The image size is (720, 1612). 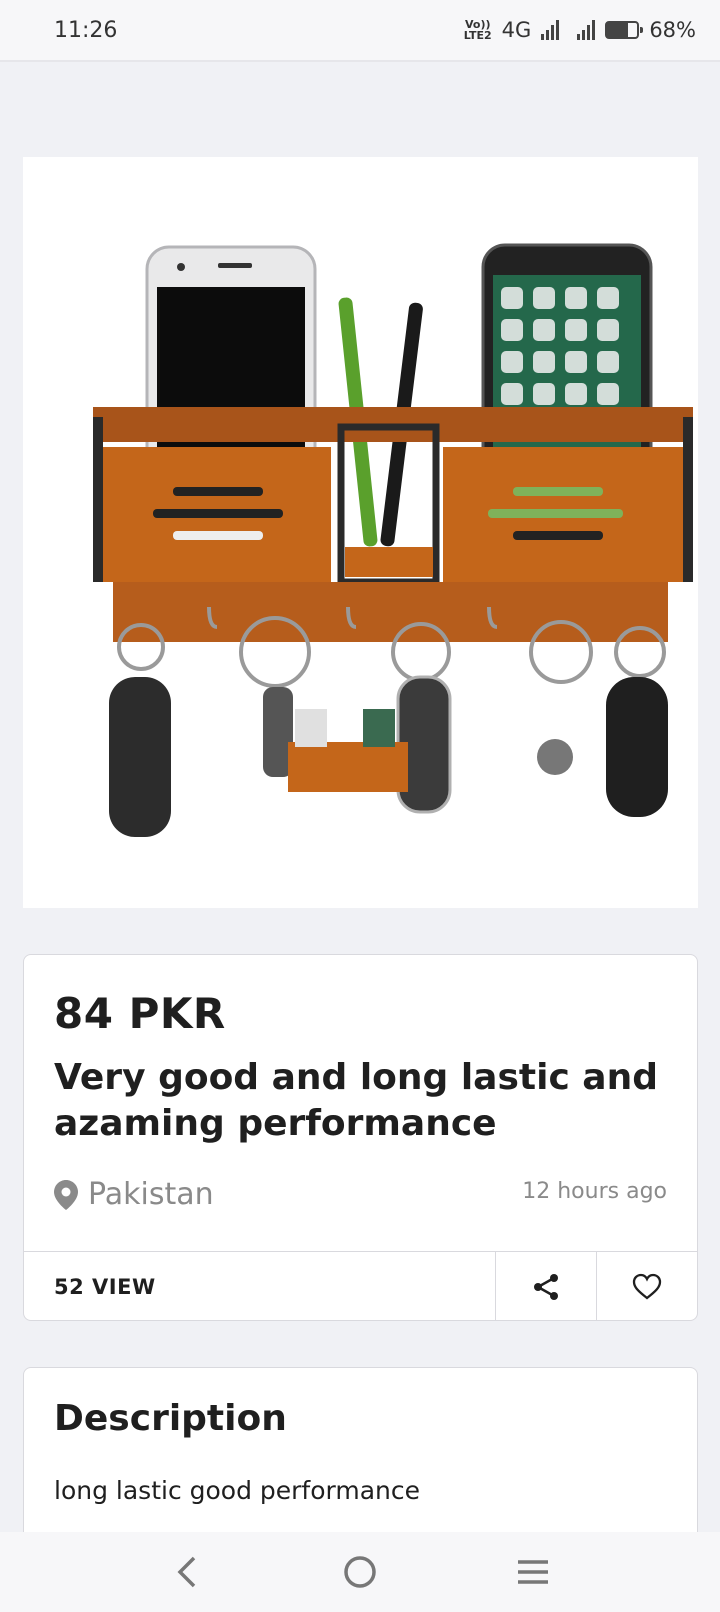 What do you see at coordinates (360, 30) in the screenshot?
I see `status-bar: 11:26 Vo)) LTE2 4G 68%` at bounding box center [360, 30].